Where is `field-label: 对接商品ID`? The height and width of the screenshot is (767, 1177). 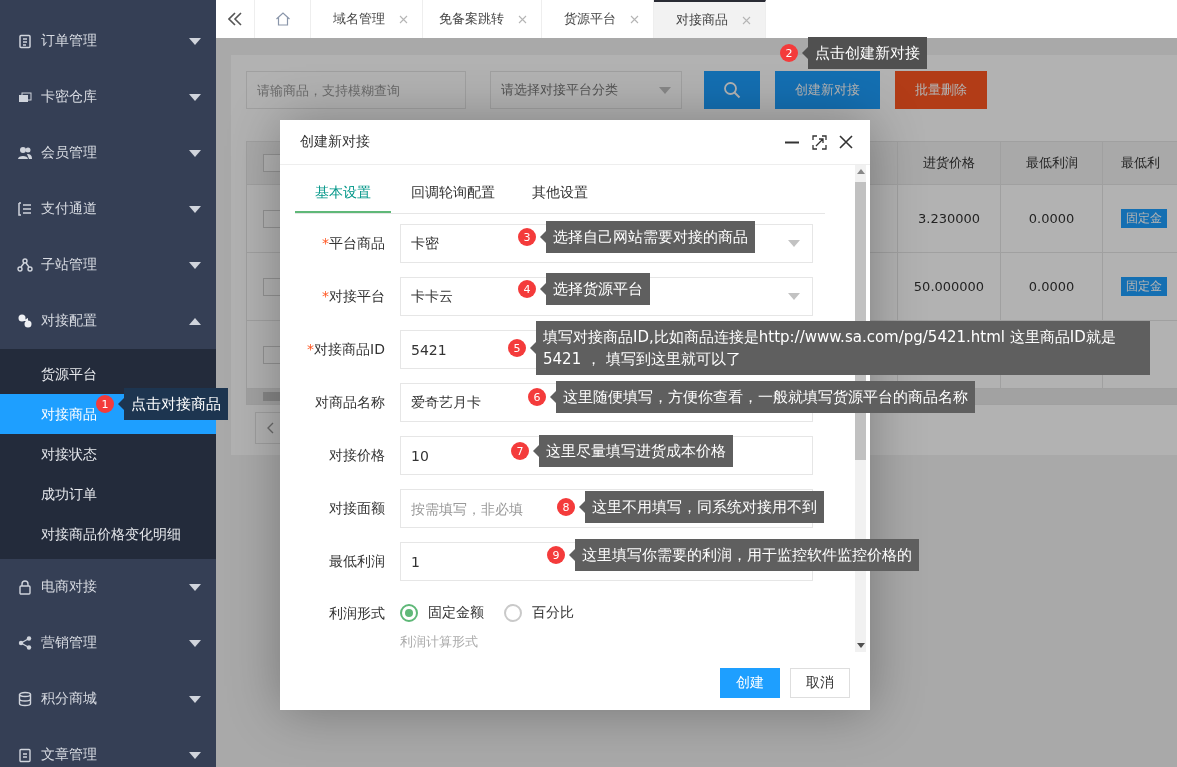
field-label: 对接商品ID is located at coordinates (349, 348).